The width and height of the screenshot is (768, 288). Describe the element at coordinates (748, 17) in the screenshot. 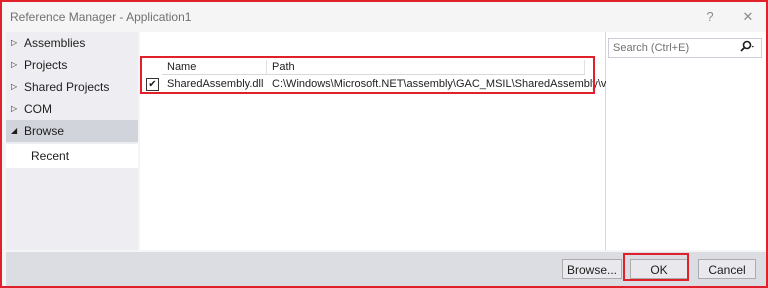

I see `close-icon: ✕` at that location.